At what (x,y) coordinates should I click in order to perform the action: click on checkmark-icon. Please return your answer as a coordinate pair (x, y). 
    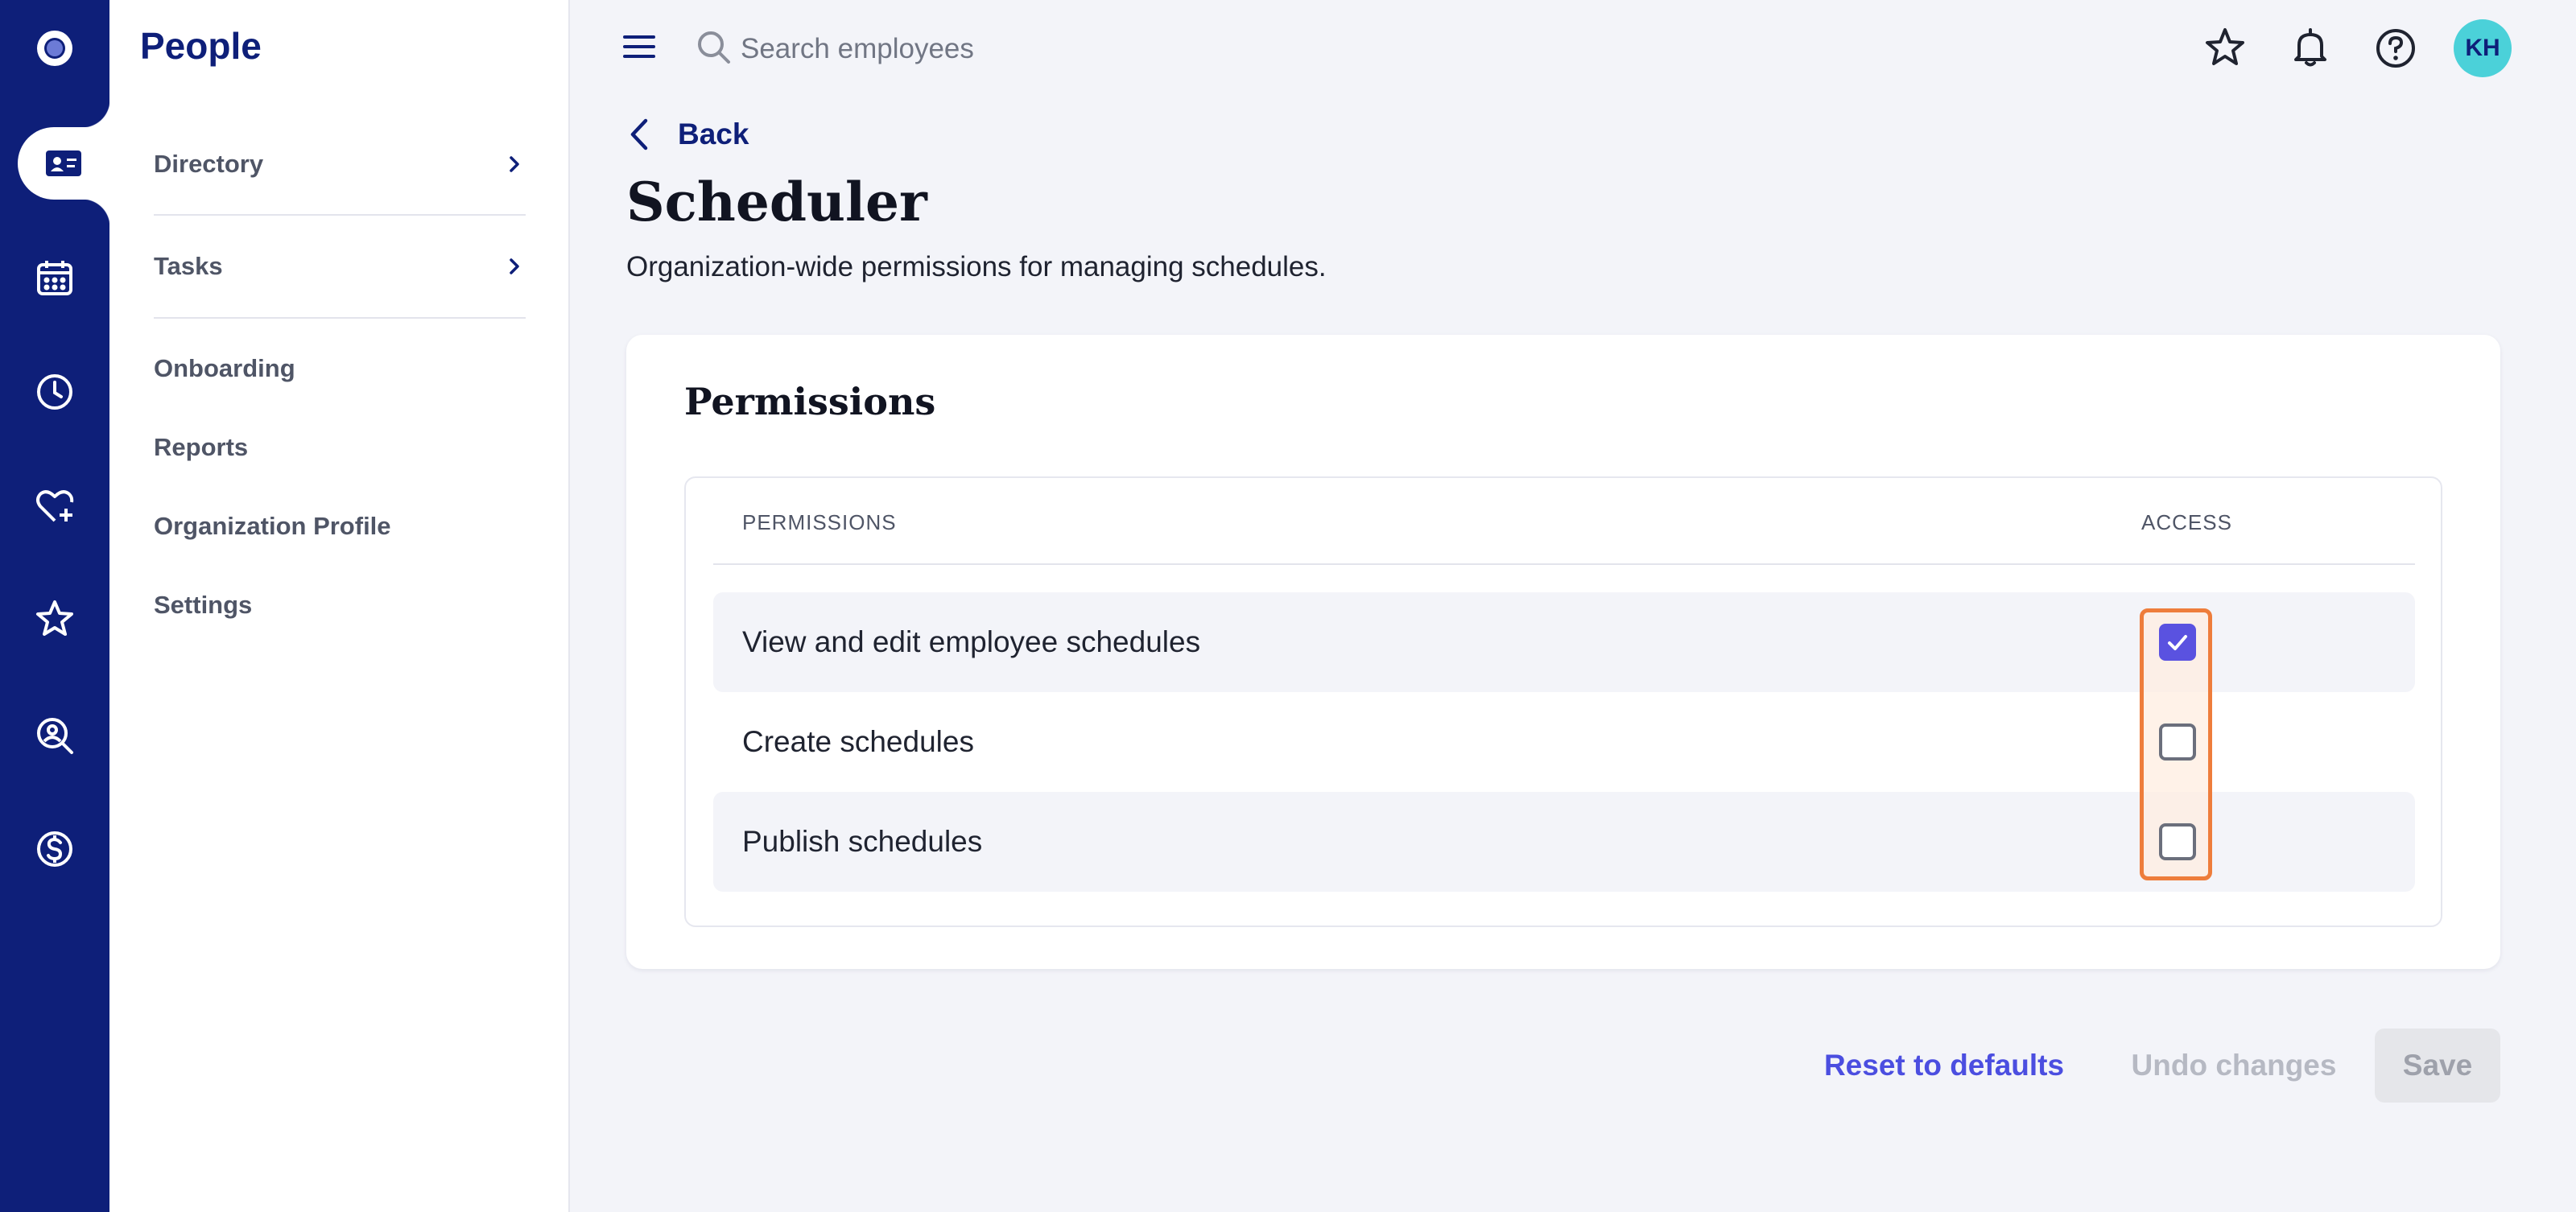
    Looking at the image, I should click on (2177, 642).